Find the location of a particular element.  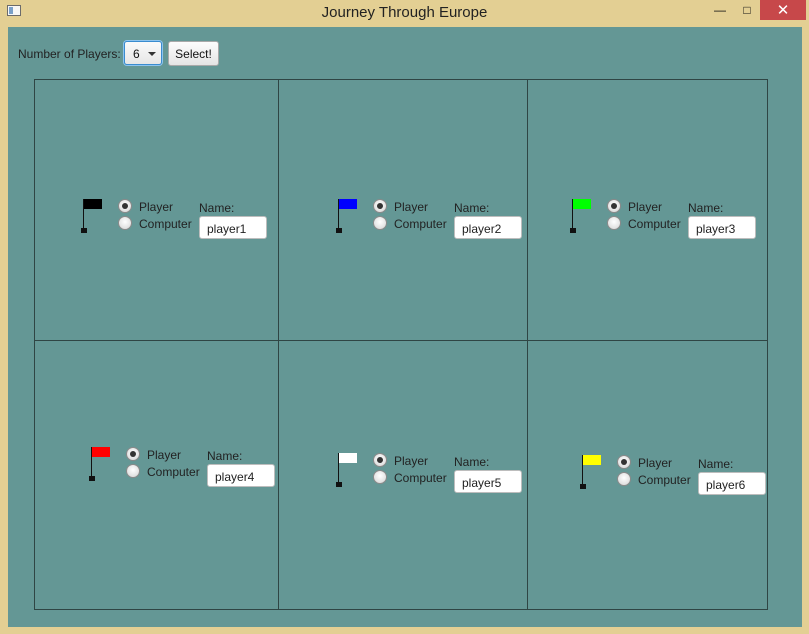

number-of-players-select: 6 is located at coordinates (143, 53).